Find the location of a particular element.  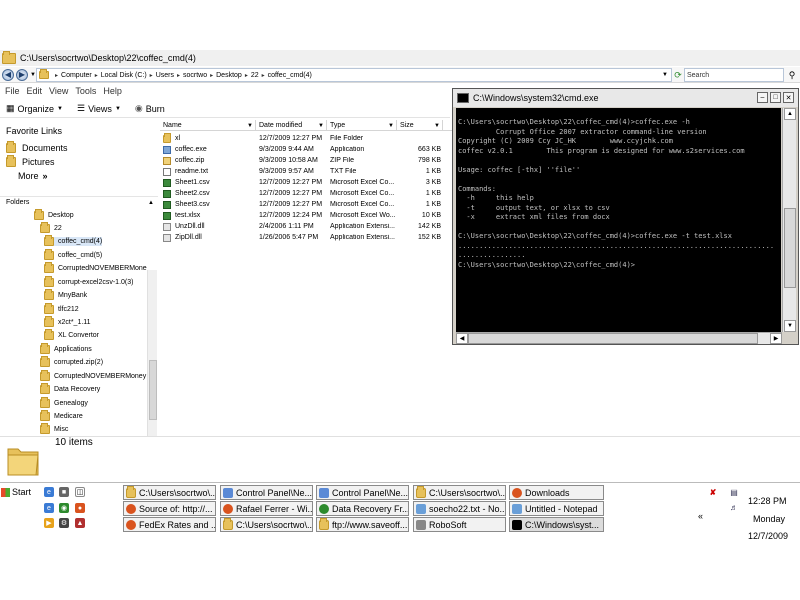

menu-tools: Tools is located at coordinates (85, 91).